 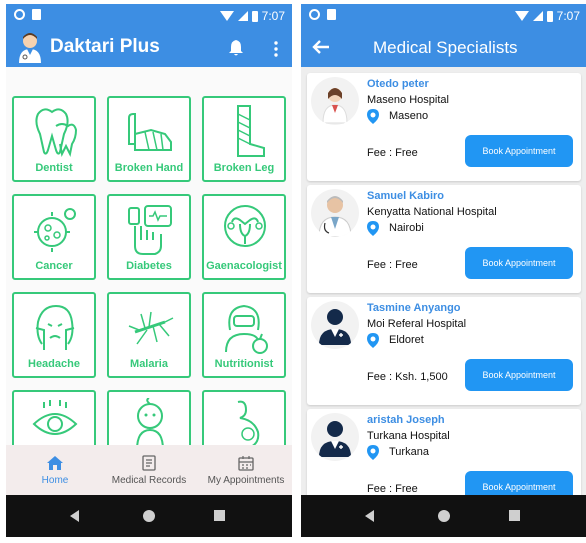 I want to click on specialty-label: Diabetes, so click(x=149, y=266).